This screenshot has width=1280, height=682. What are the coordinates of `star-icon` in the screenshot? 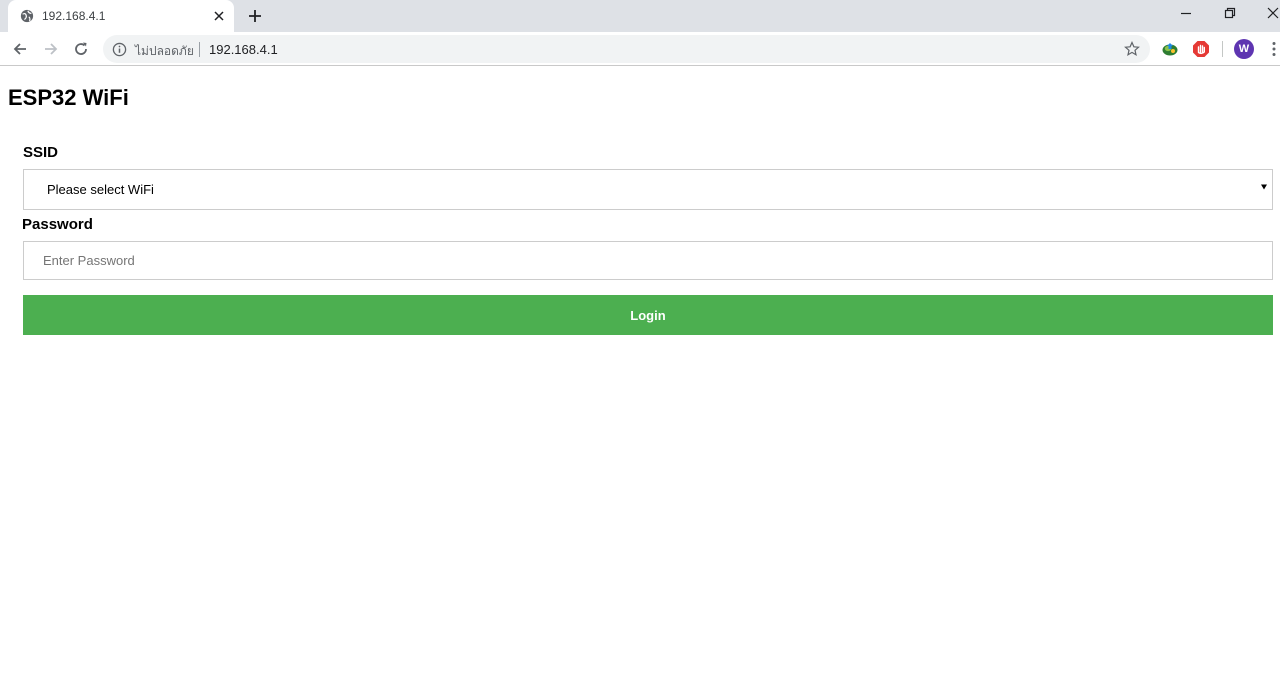 It's located at (1132, 49).